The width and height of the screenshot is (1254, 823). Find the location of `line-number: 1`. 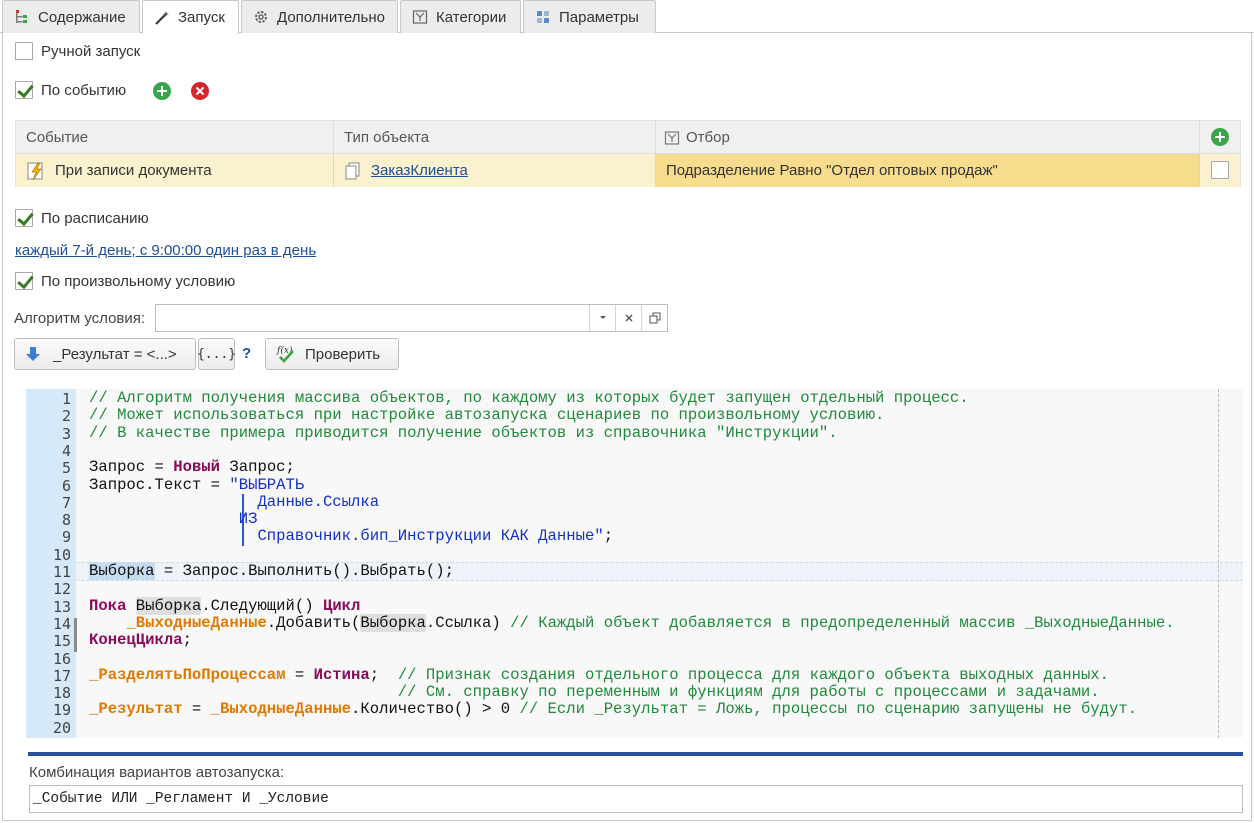

line-number: 1 is located at coordinates (66, 399).